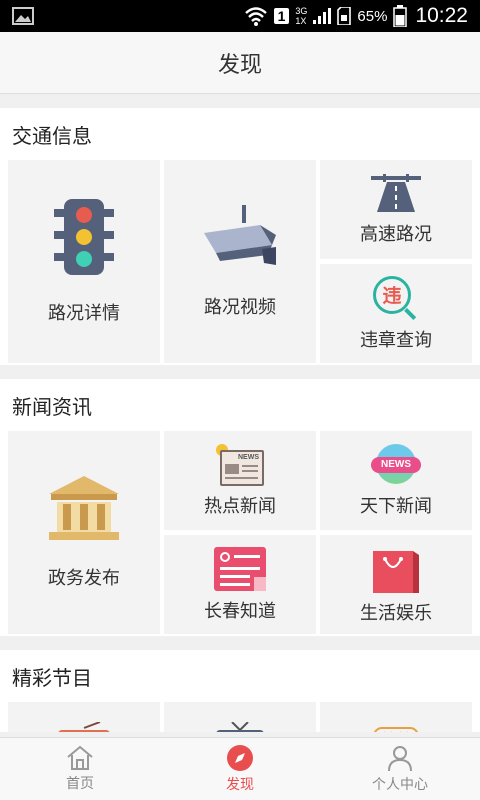  Describe the element at coordinates (322, 16) in the screenshot. I see `signal-icon` at that location.